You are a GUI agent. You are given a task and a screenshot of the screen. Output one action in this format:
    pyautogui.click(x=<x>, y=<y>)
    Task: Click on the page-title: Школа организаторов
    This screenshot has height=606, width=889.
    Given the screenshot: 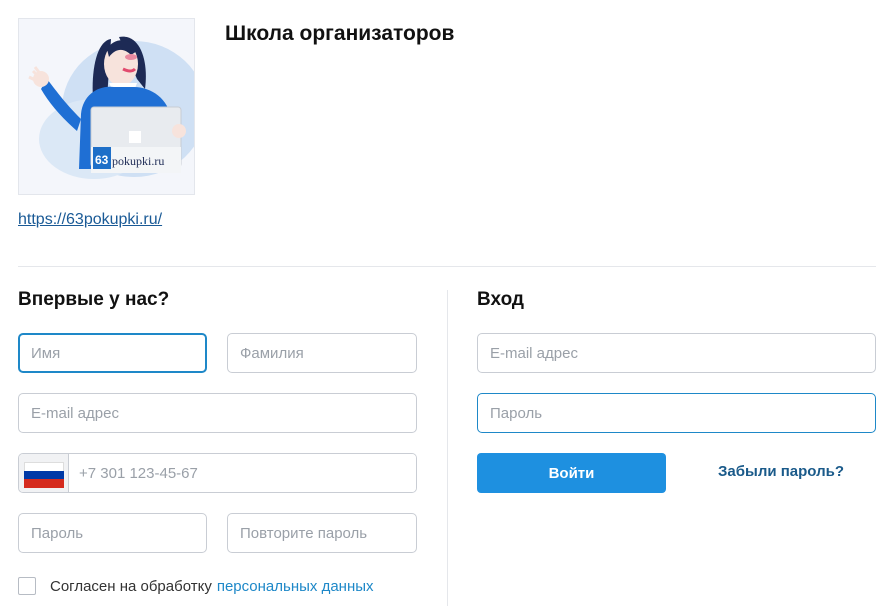 What is the action you would take?
    pyautogui.click(x=340, y=33)
    